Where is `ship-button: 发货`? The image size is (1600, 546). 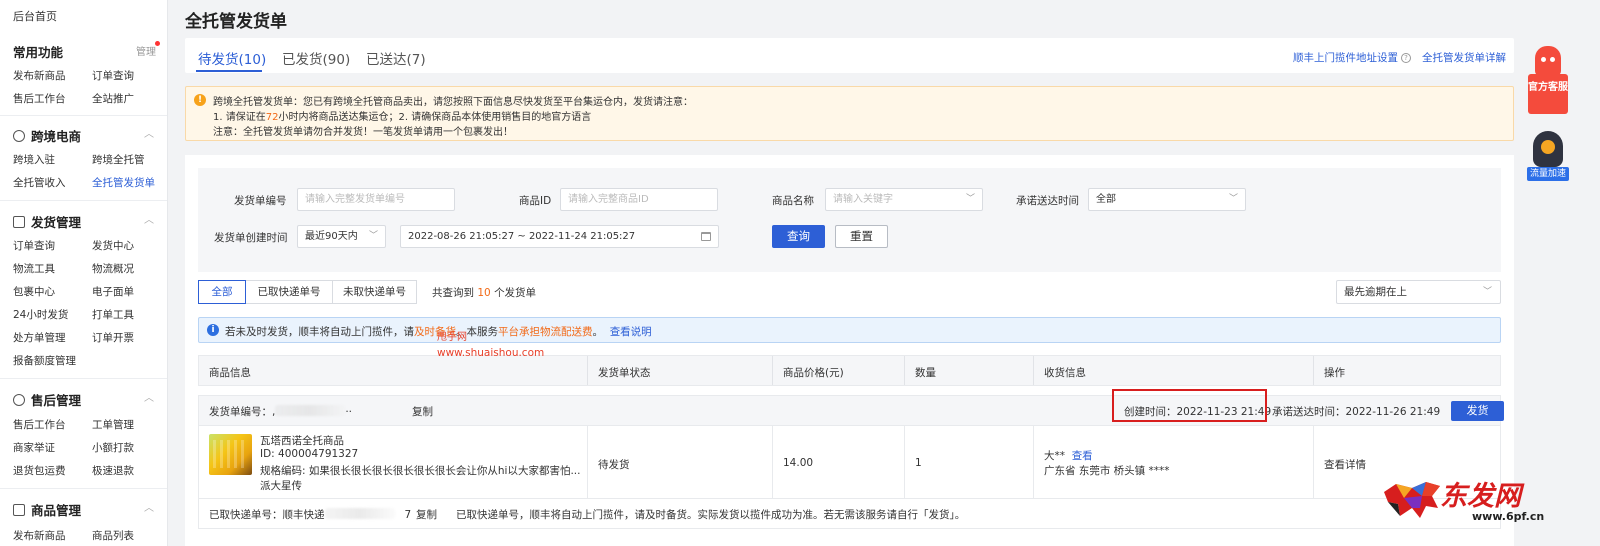 ship-button: 发货 is located at coordinates (1477, 411).